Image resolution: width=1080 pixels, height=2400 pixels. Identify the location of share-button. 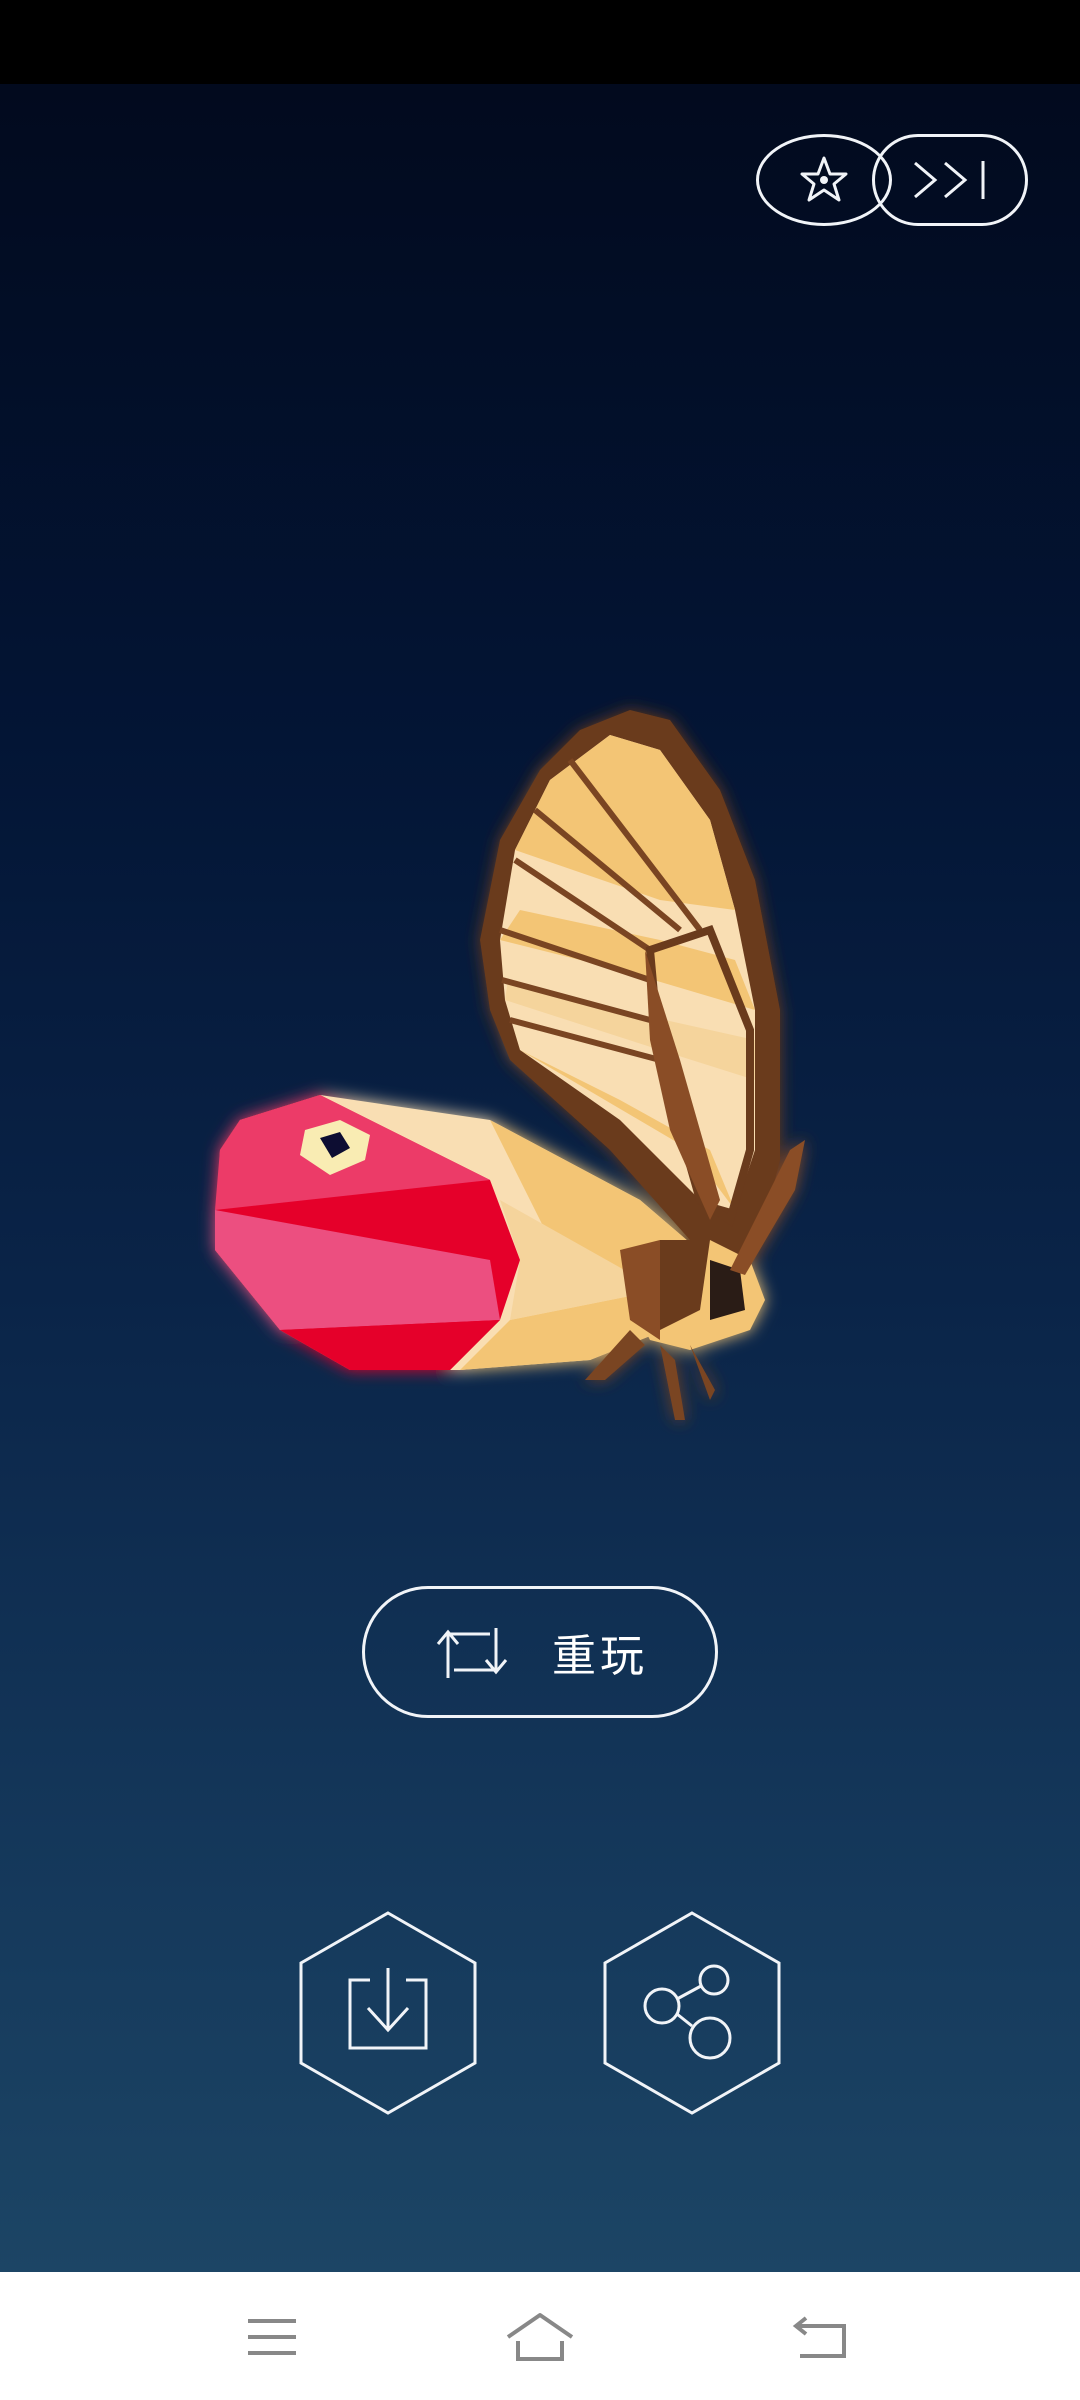
(692, 2013).